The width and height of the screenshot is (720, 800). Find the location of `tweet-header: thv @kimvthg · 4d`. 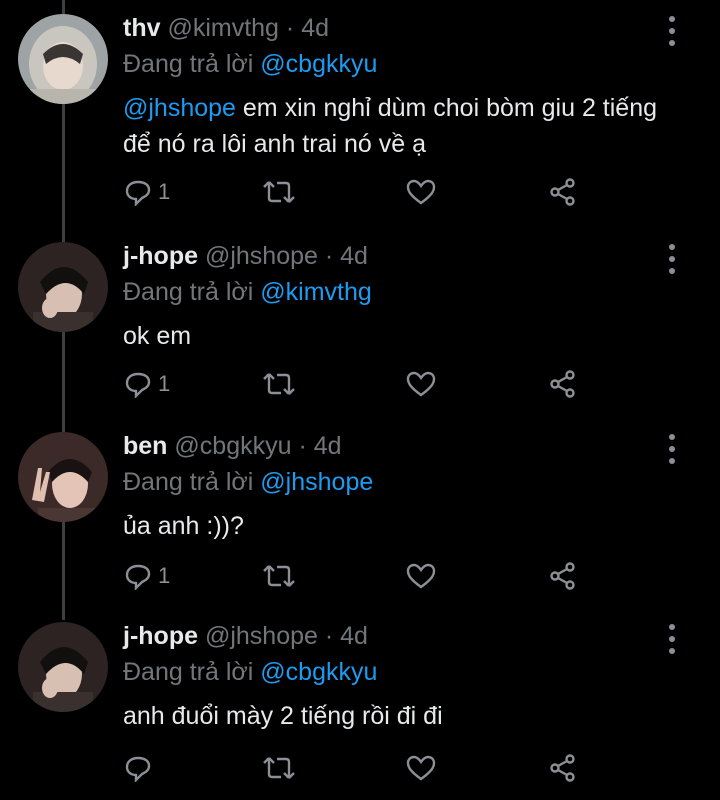

tweet-header: thv @kimvthg · 4d is located at coordinates (226, 28).